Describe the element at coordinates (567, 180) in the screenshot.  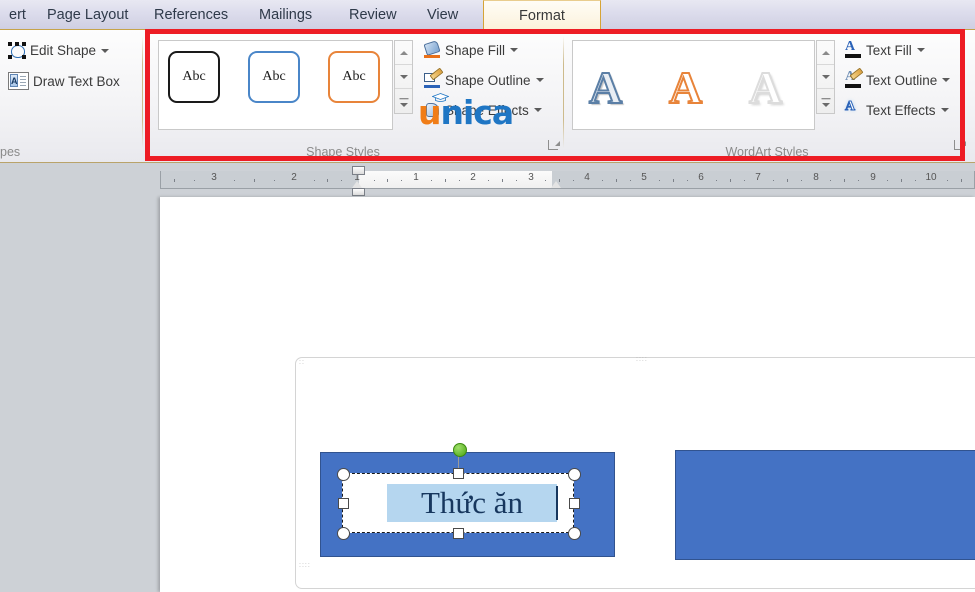
I see `horizontal-ruler: 3 2 1 1 2 3 4 5 6 7 8 9 10` at that location.